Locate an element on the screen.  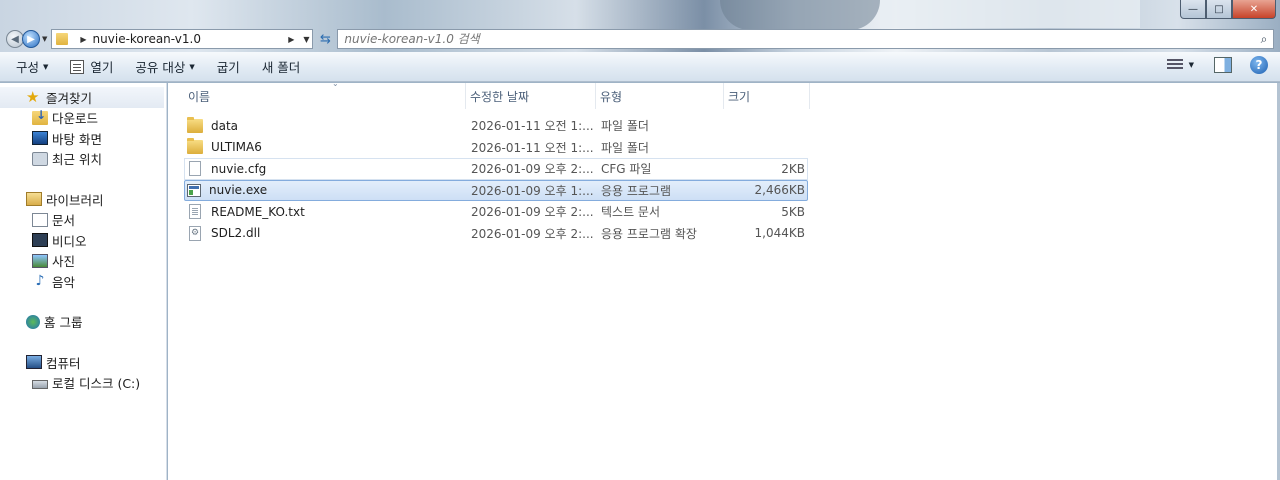
search-input is located at coordinates (799, 39).